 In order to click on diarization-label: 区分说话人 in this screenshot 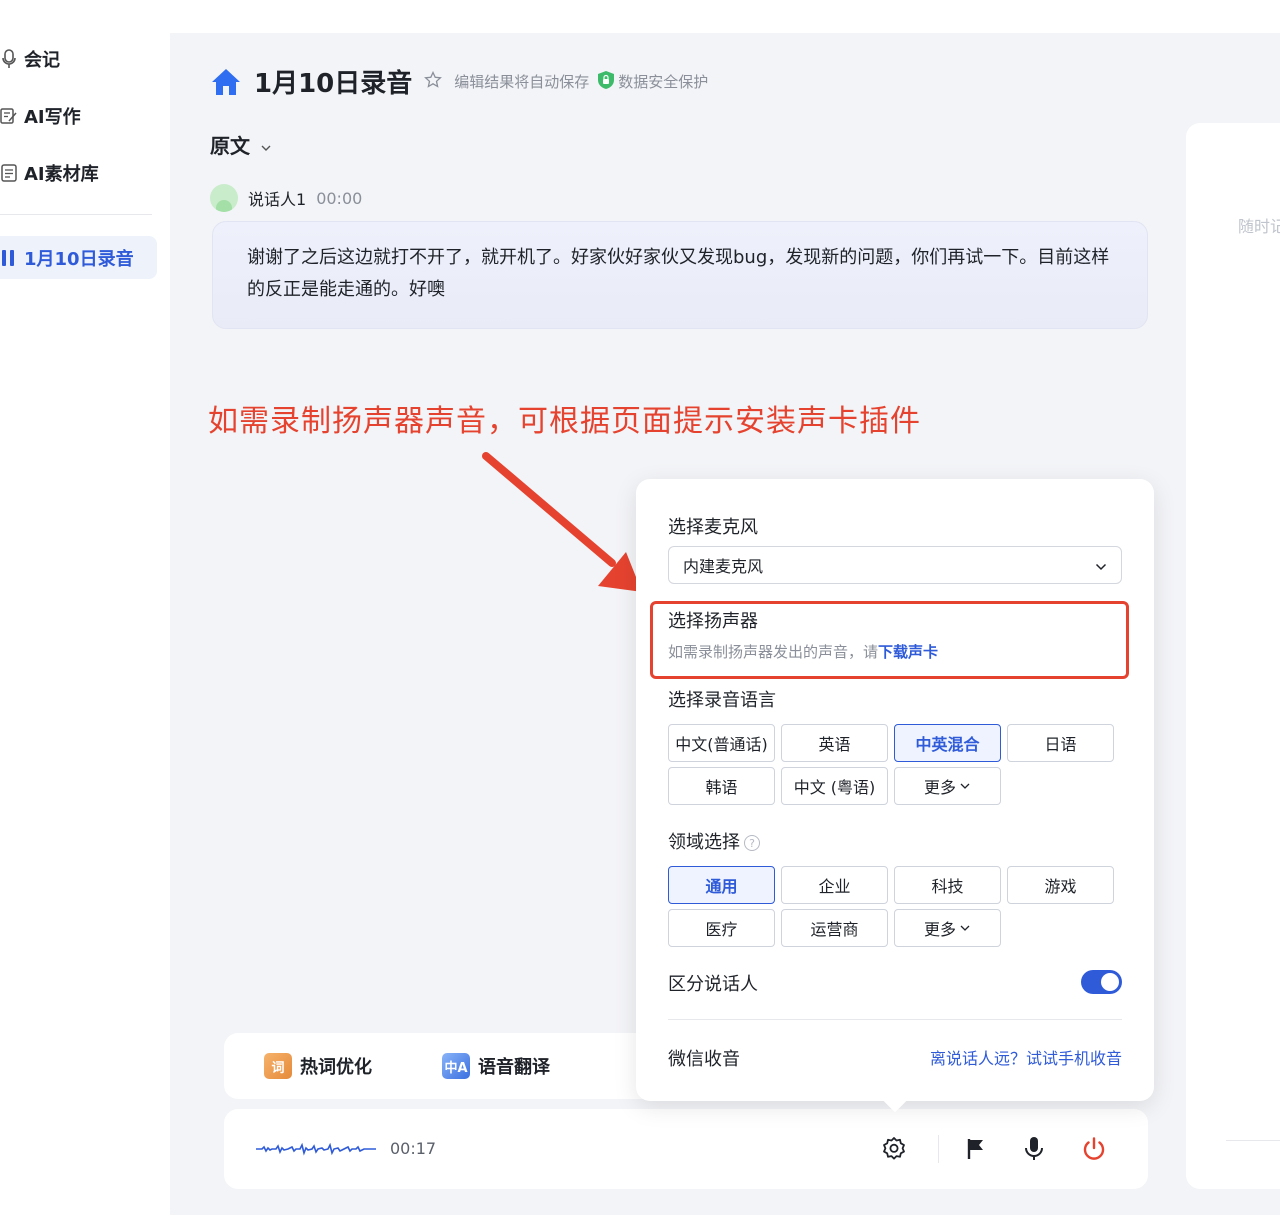, I will do `click(713, 984)`.